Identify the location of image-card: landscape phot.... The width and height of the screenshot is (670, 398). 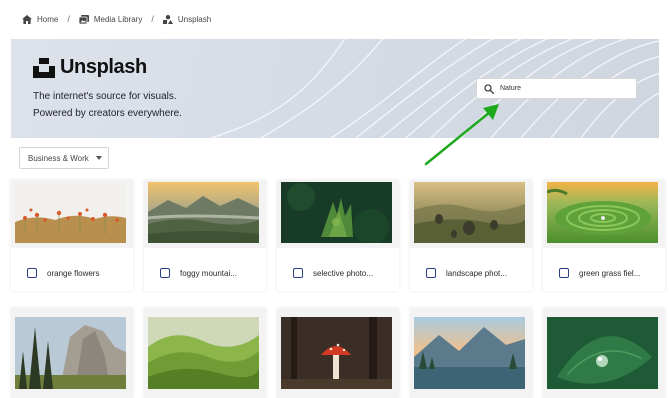
(471, 235).